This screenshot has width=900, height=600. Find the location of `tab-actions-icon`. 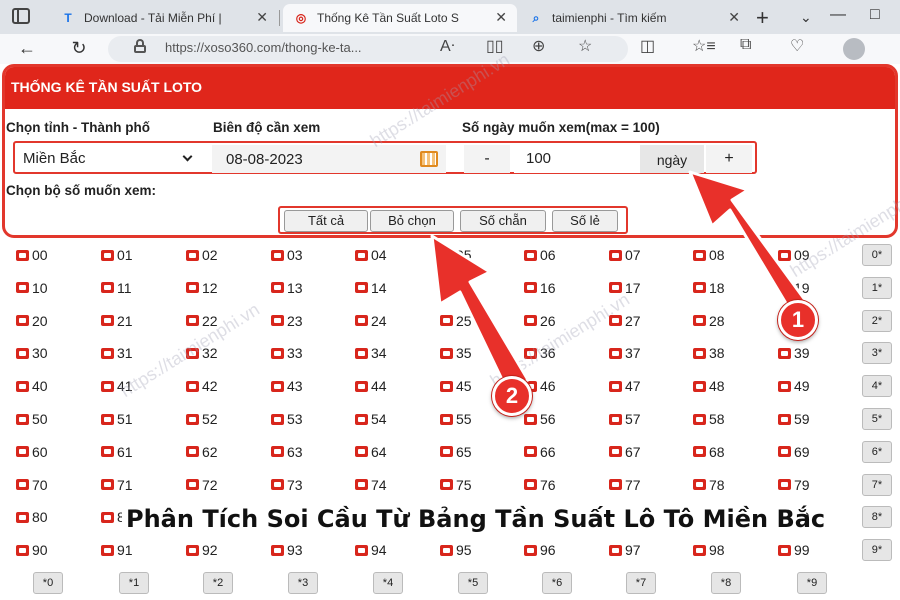

tab-actions-icon is located at coordinates (21, 16).